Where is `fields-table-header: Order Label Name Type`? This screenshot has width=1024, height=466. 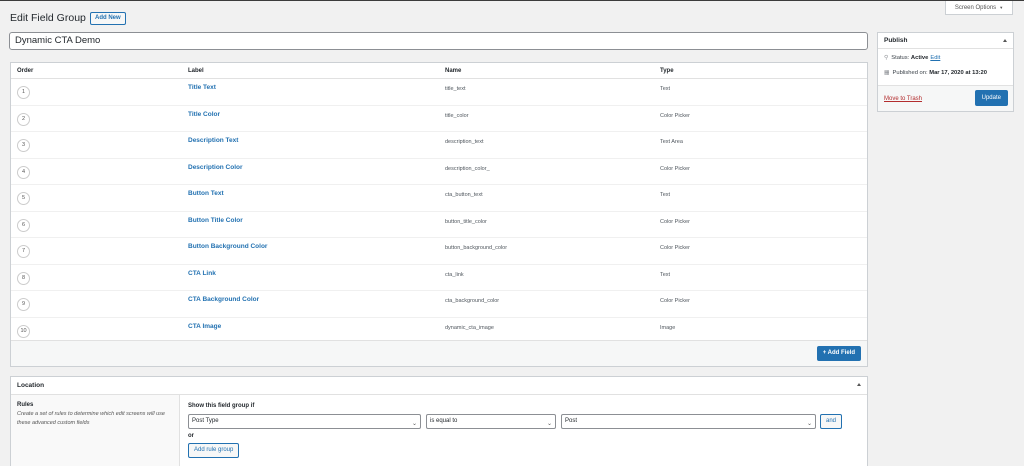
fields-table-header: Order Label Name Type is located at coordinates (439, 71).